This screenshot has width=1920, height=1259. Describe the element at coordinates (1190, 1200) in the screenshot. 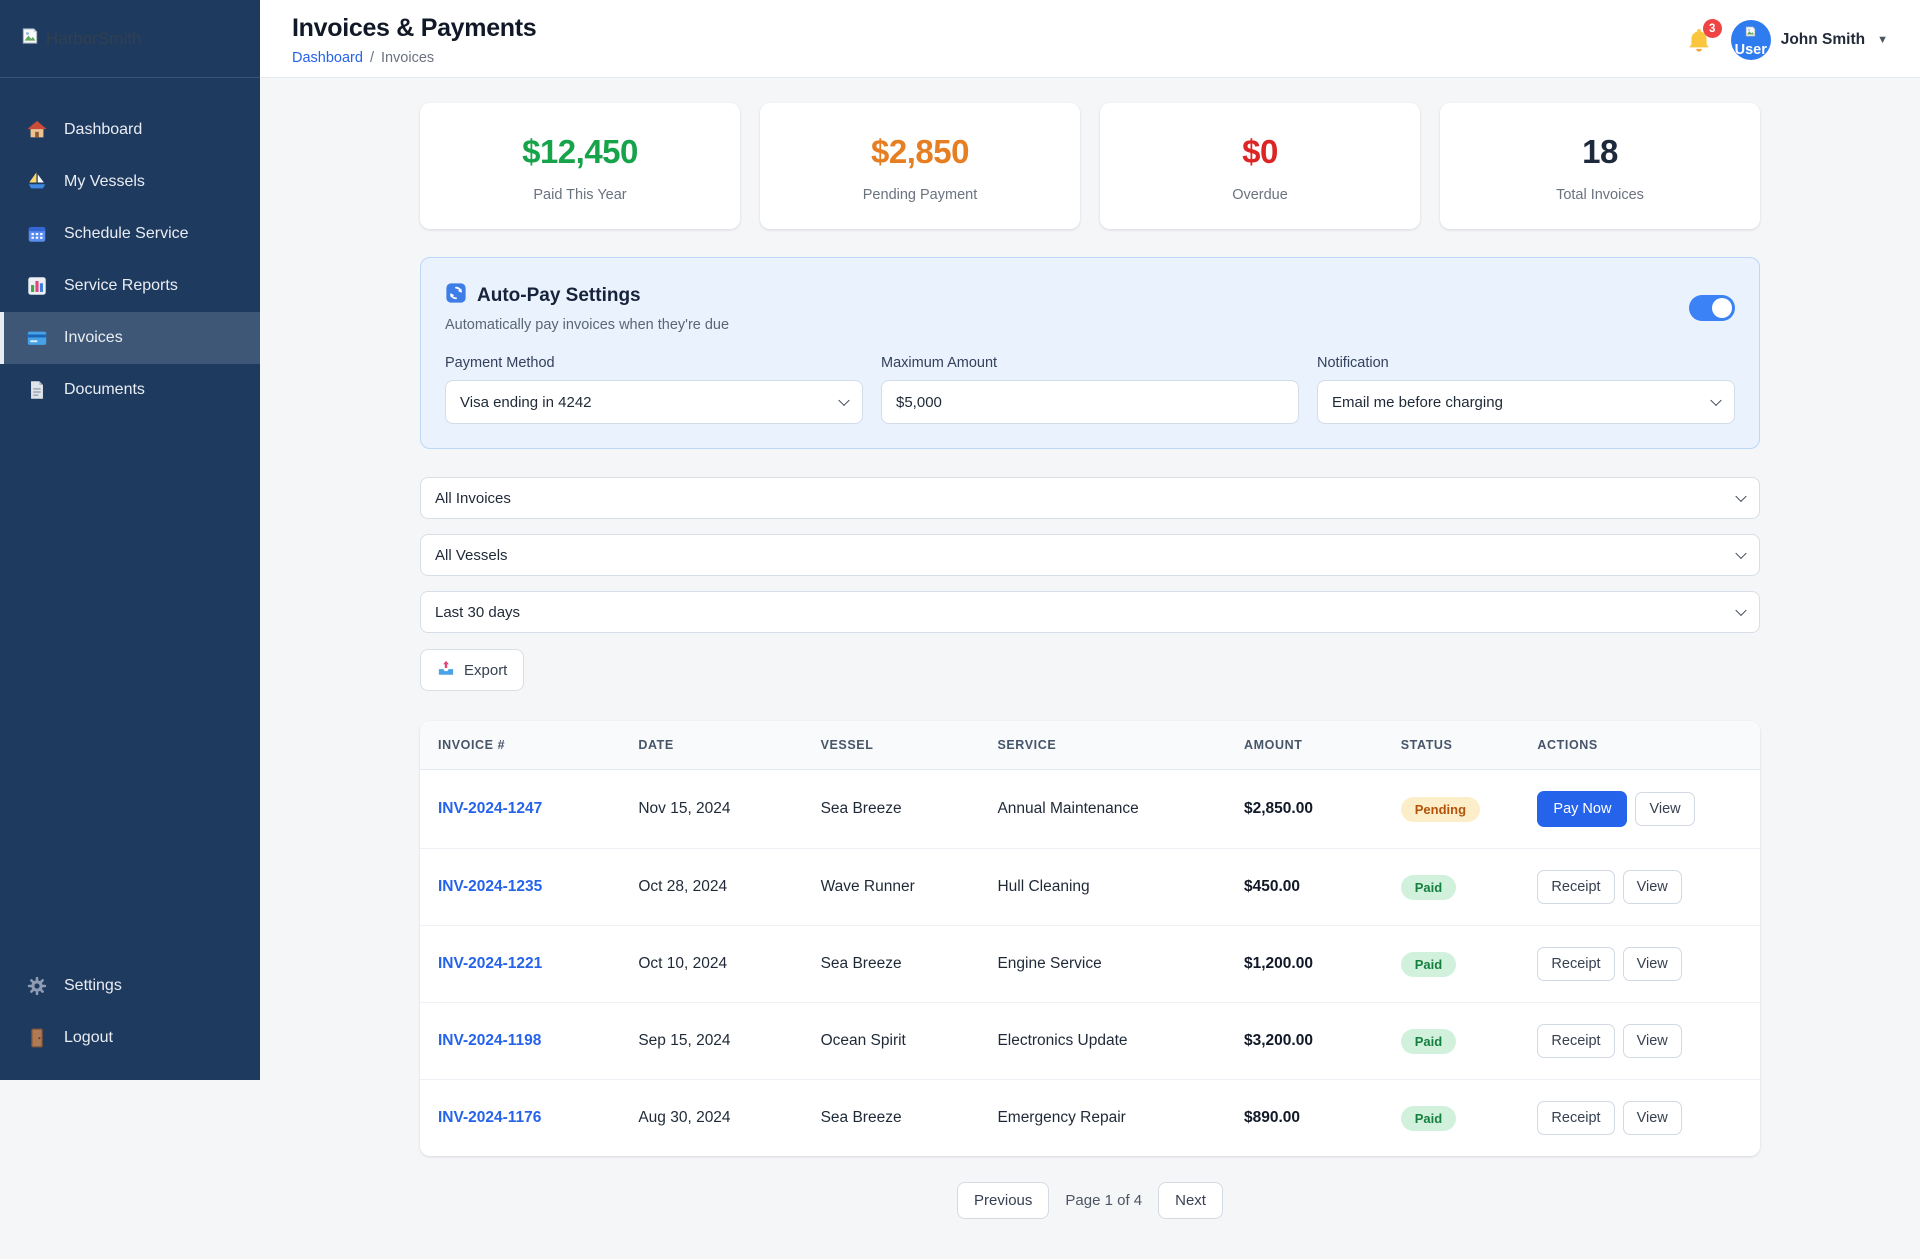

I see `next-page-button: Next` at that location.